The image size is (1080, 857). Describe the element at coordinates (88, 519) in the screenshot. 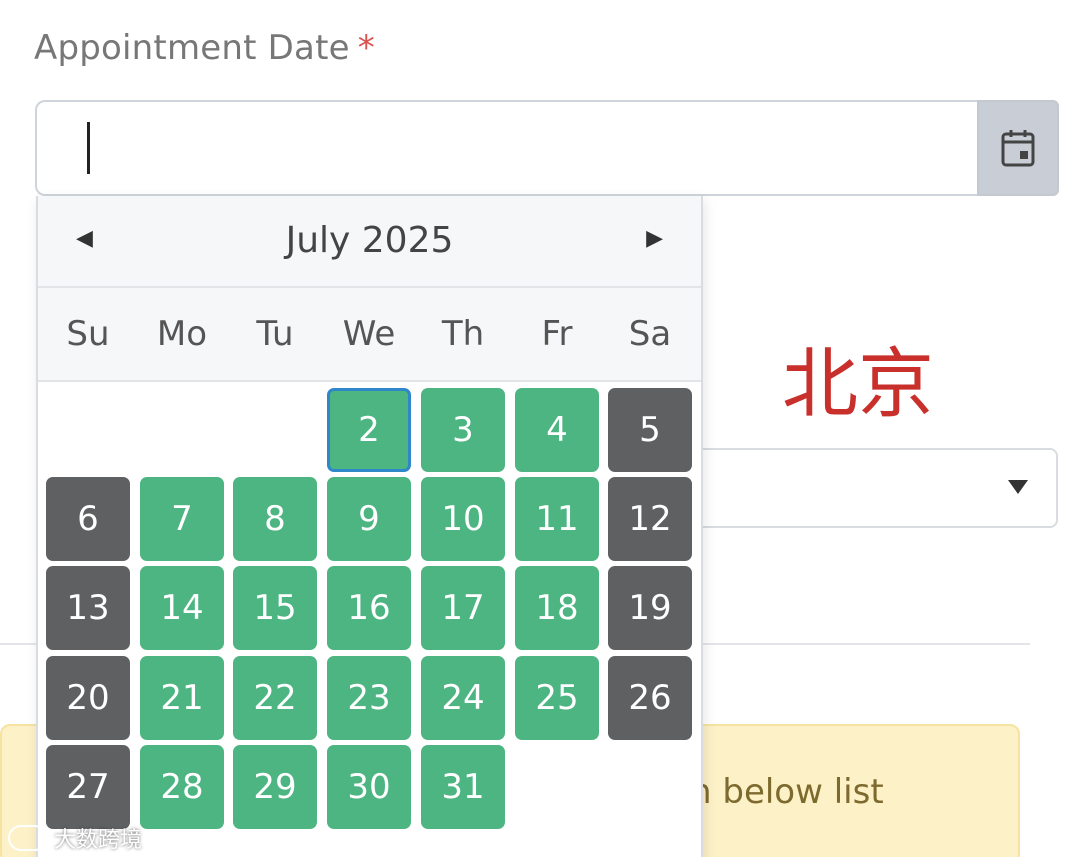

I see `day-cell: 6` at that location.